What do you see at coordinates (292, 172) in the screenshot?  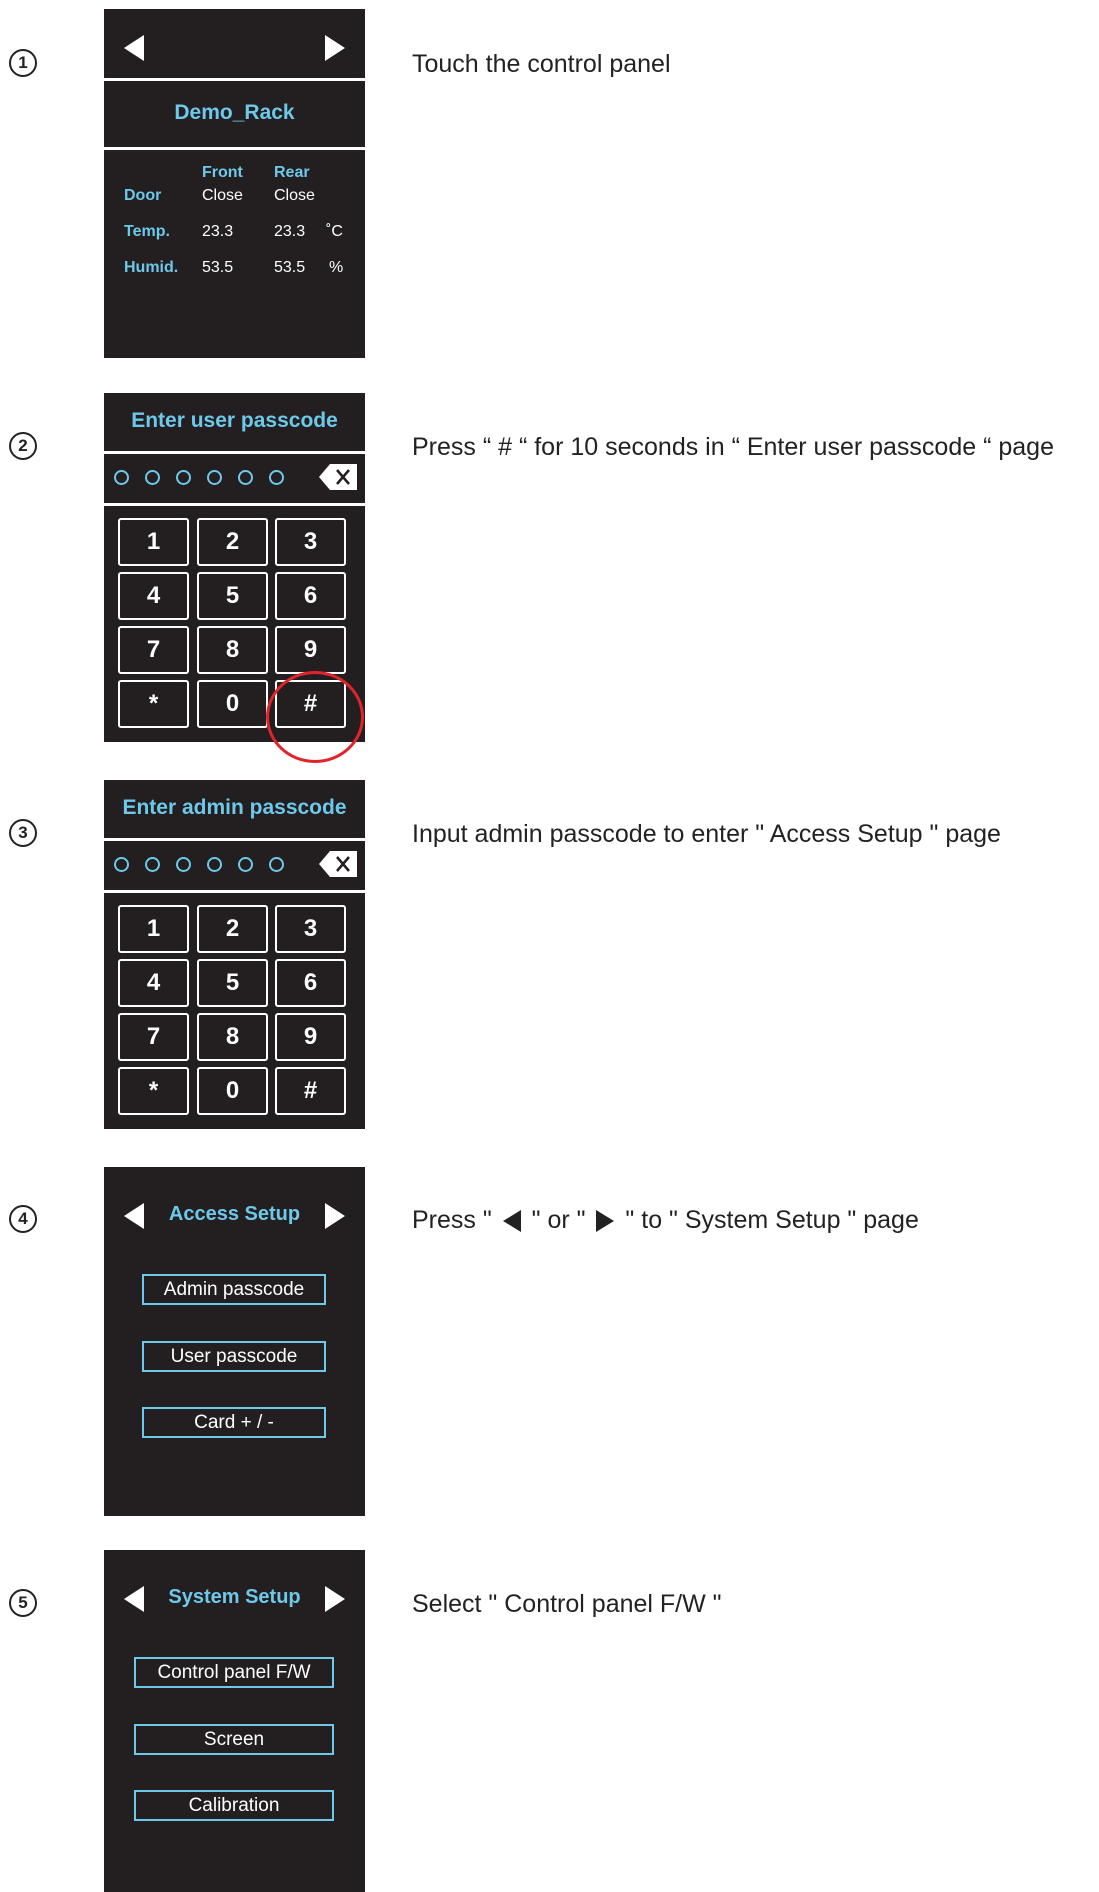 I see `column-header-rear: Rear` at bounding box center [292, 172].